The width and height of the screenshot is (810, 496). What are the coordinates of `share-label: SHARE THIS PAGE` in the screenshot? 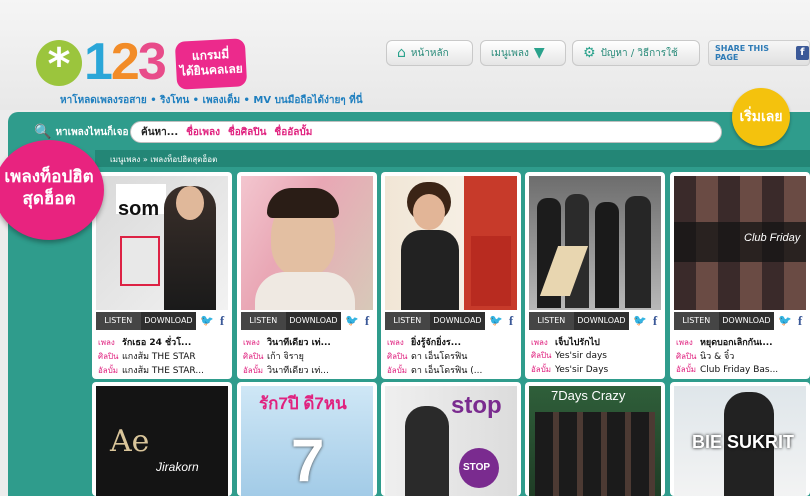 It's located at (742, 53).